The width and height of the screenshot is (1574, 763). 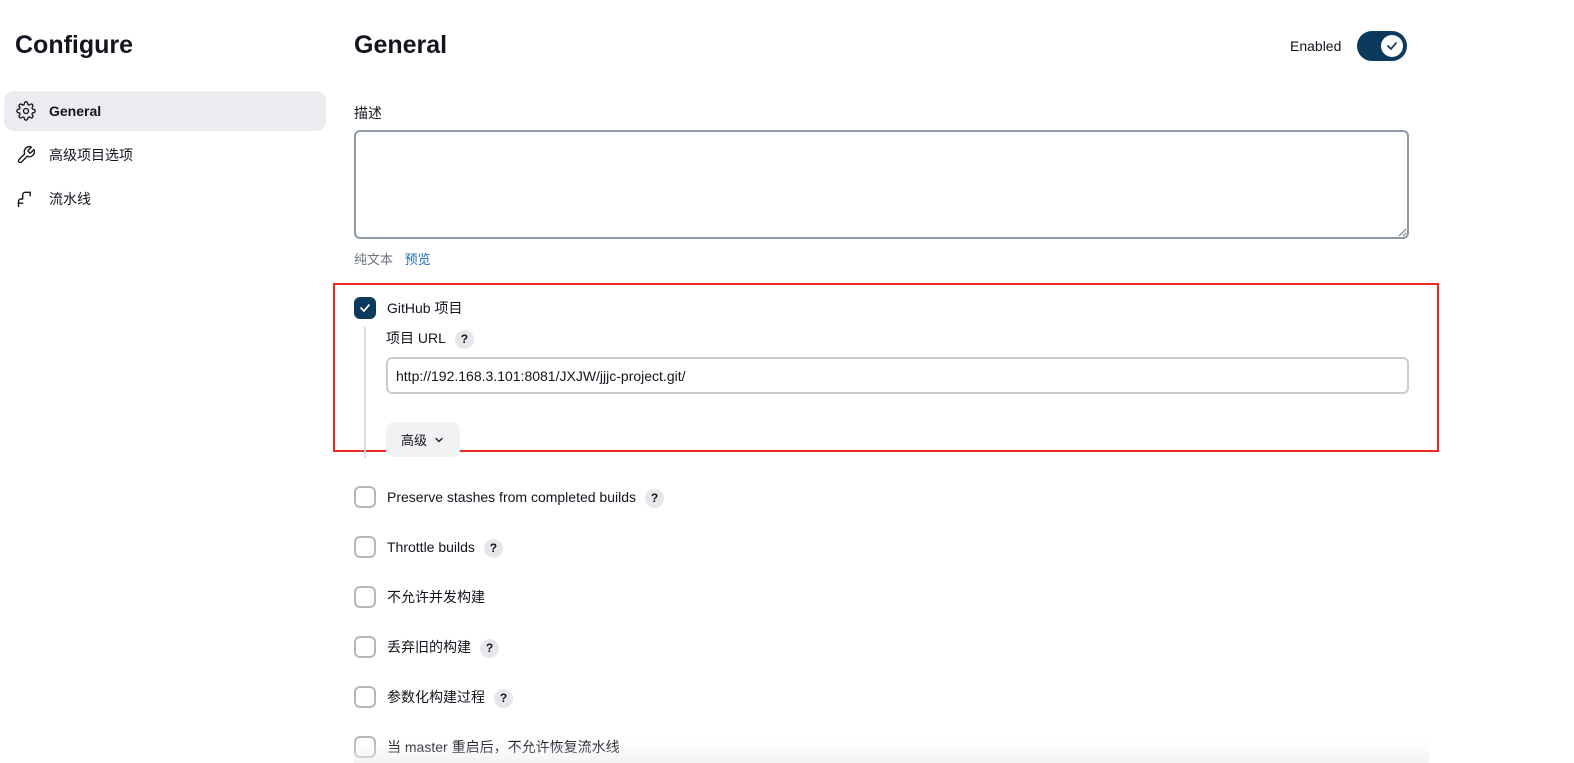 I want to click on sidebar-title: Configure, so click(x=74, y=45).